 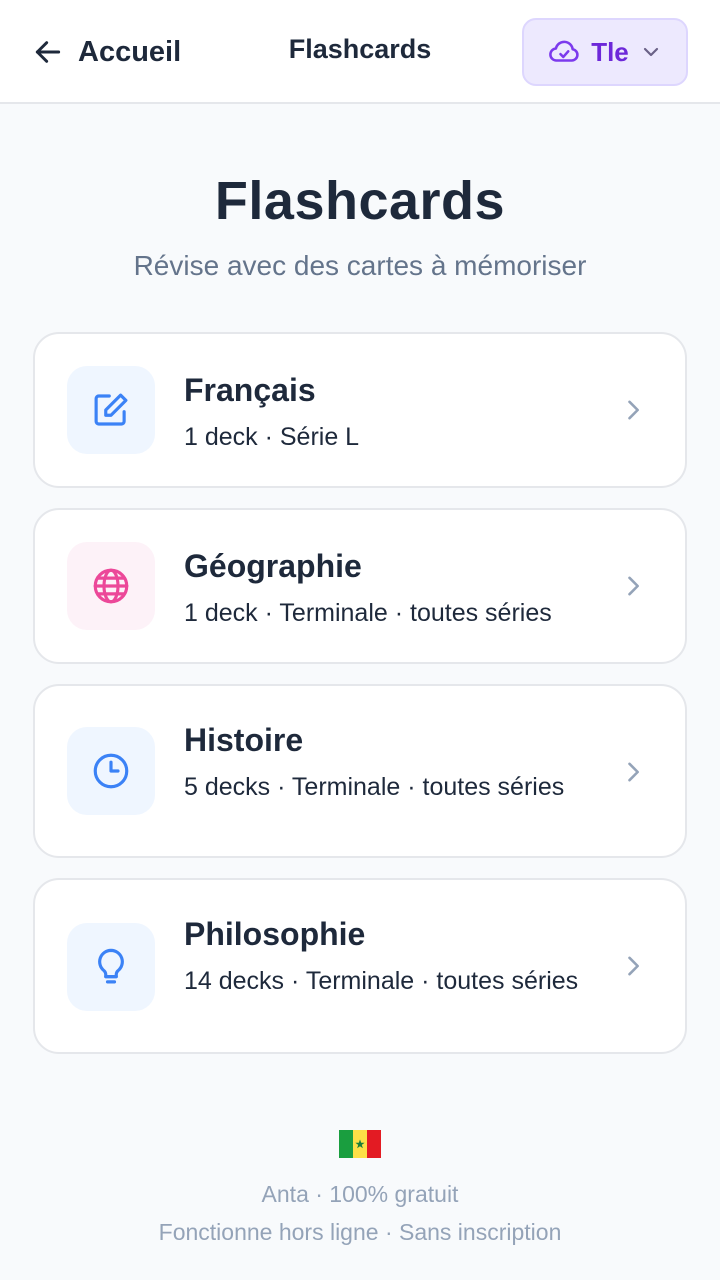 I want to click on top-bar: Accueil Flashcards Tle, so click(x=360, y=52).